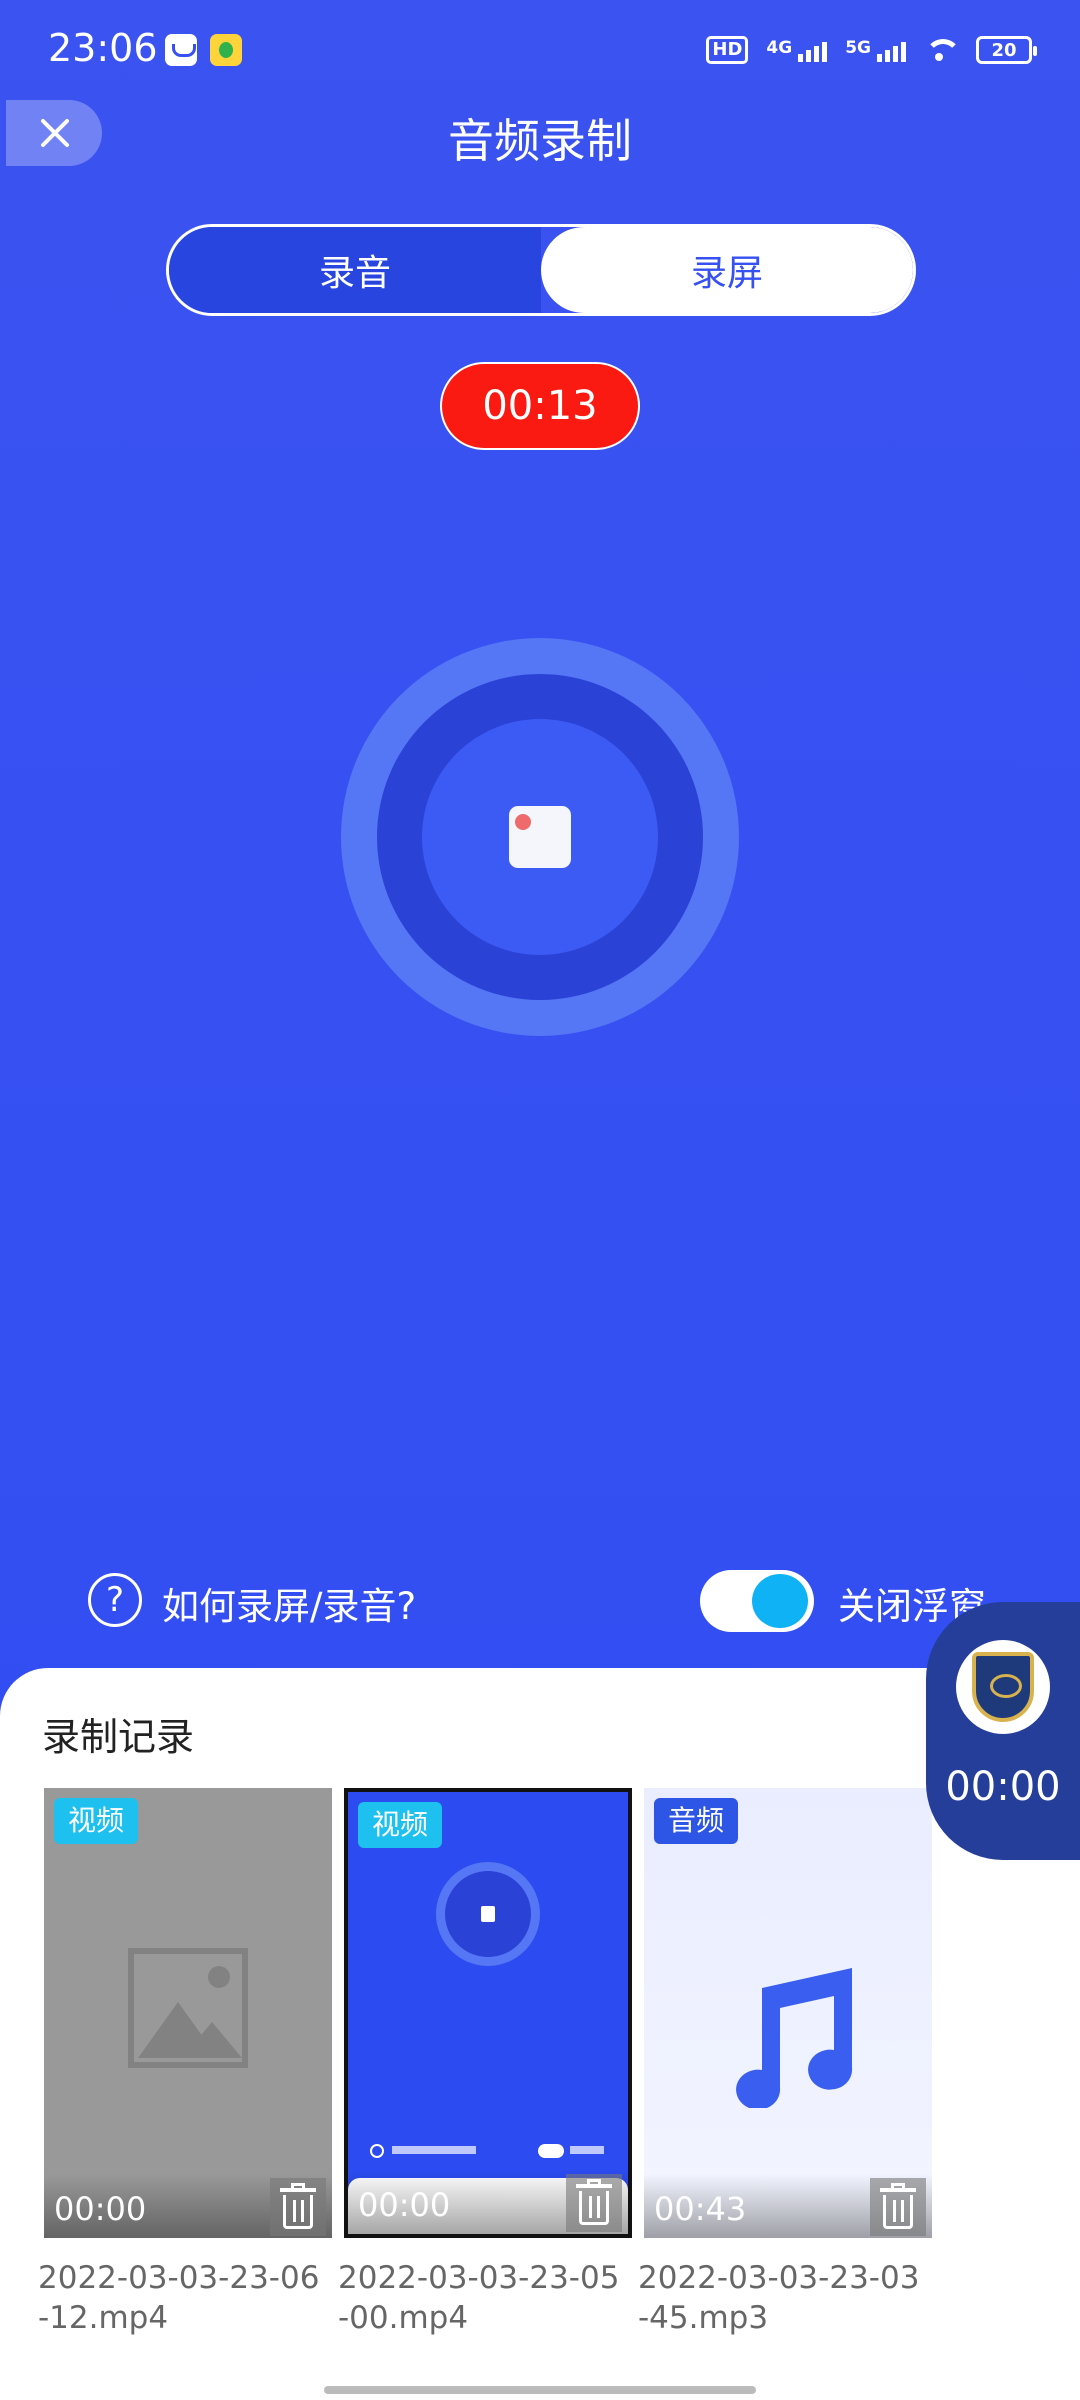  Describe the element at coordinates (479, 2298) in the screenshot. I see `record-filename: 2022-03-03-23-05-00.mp4` at that location.